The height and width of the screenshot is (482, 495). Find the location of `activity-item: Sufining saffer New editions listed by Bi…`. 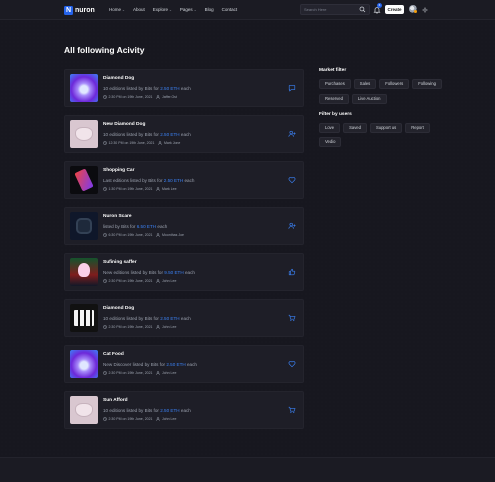

activity-item: Sufining saffer New editions listed by Bi… is located at coordinates (184, 272).